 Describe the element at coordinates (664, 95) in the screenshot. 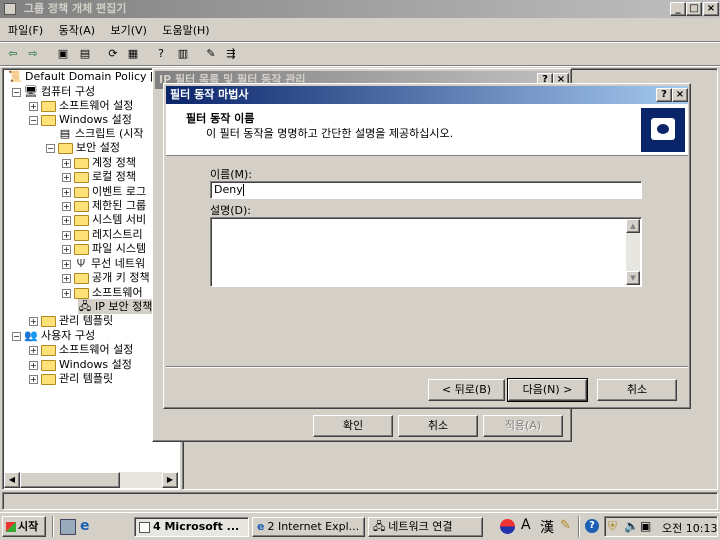

I see `wizard-help-button: ?` at that location.